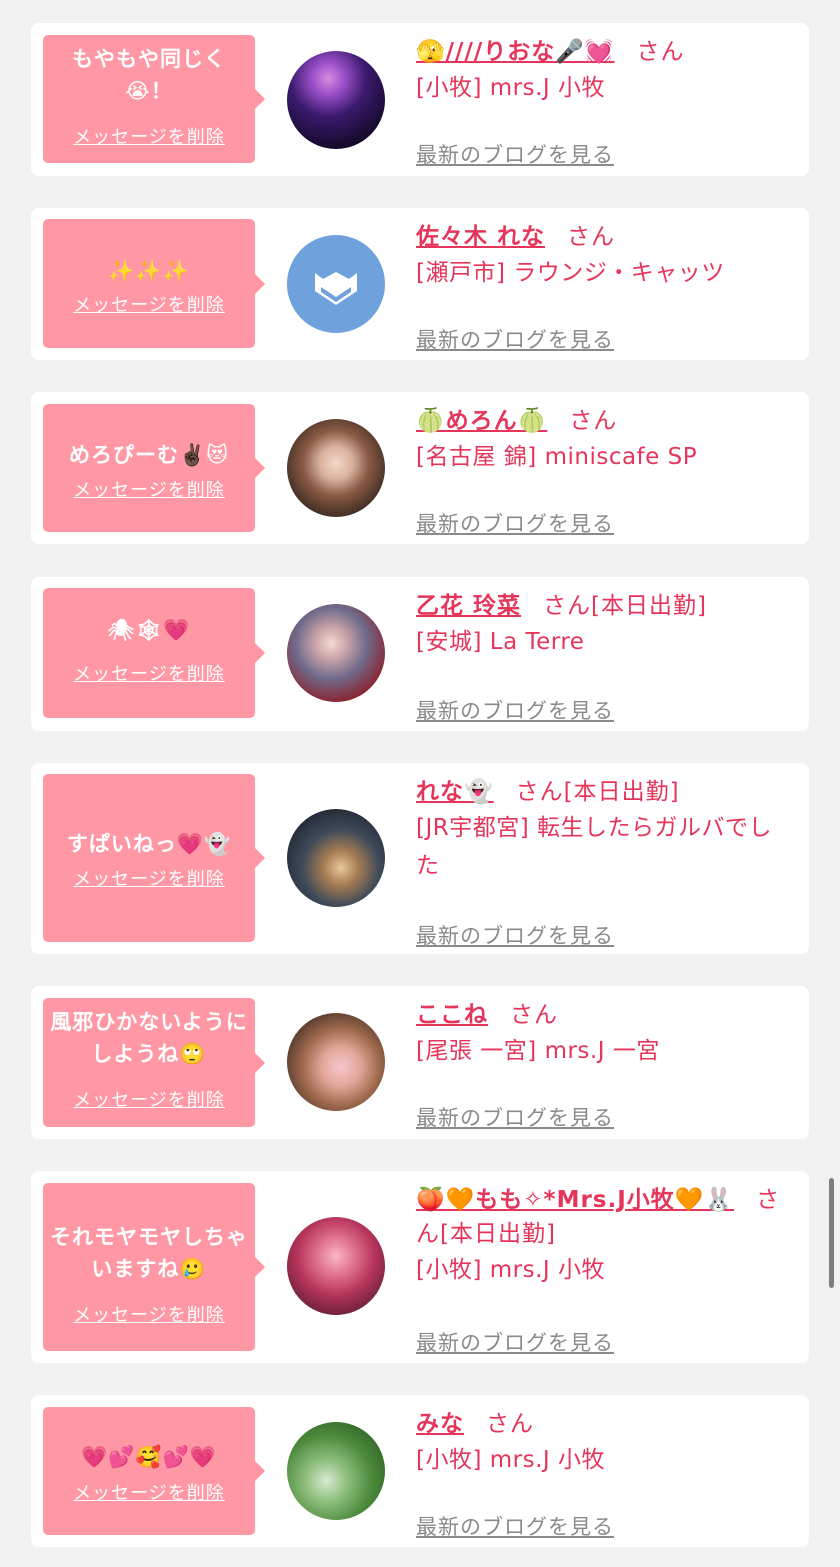 The width and height of the screenshot is (840, 1567). Describe the element at coordinates (605, 1217) in the screenshot. I see `name-line: 🍑🧡もも✧*Mrs.J小牧🧡🐰 さん[本日出勤]` at that location.